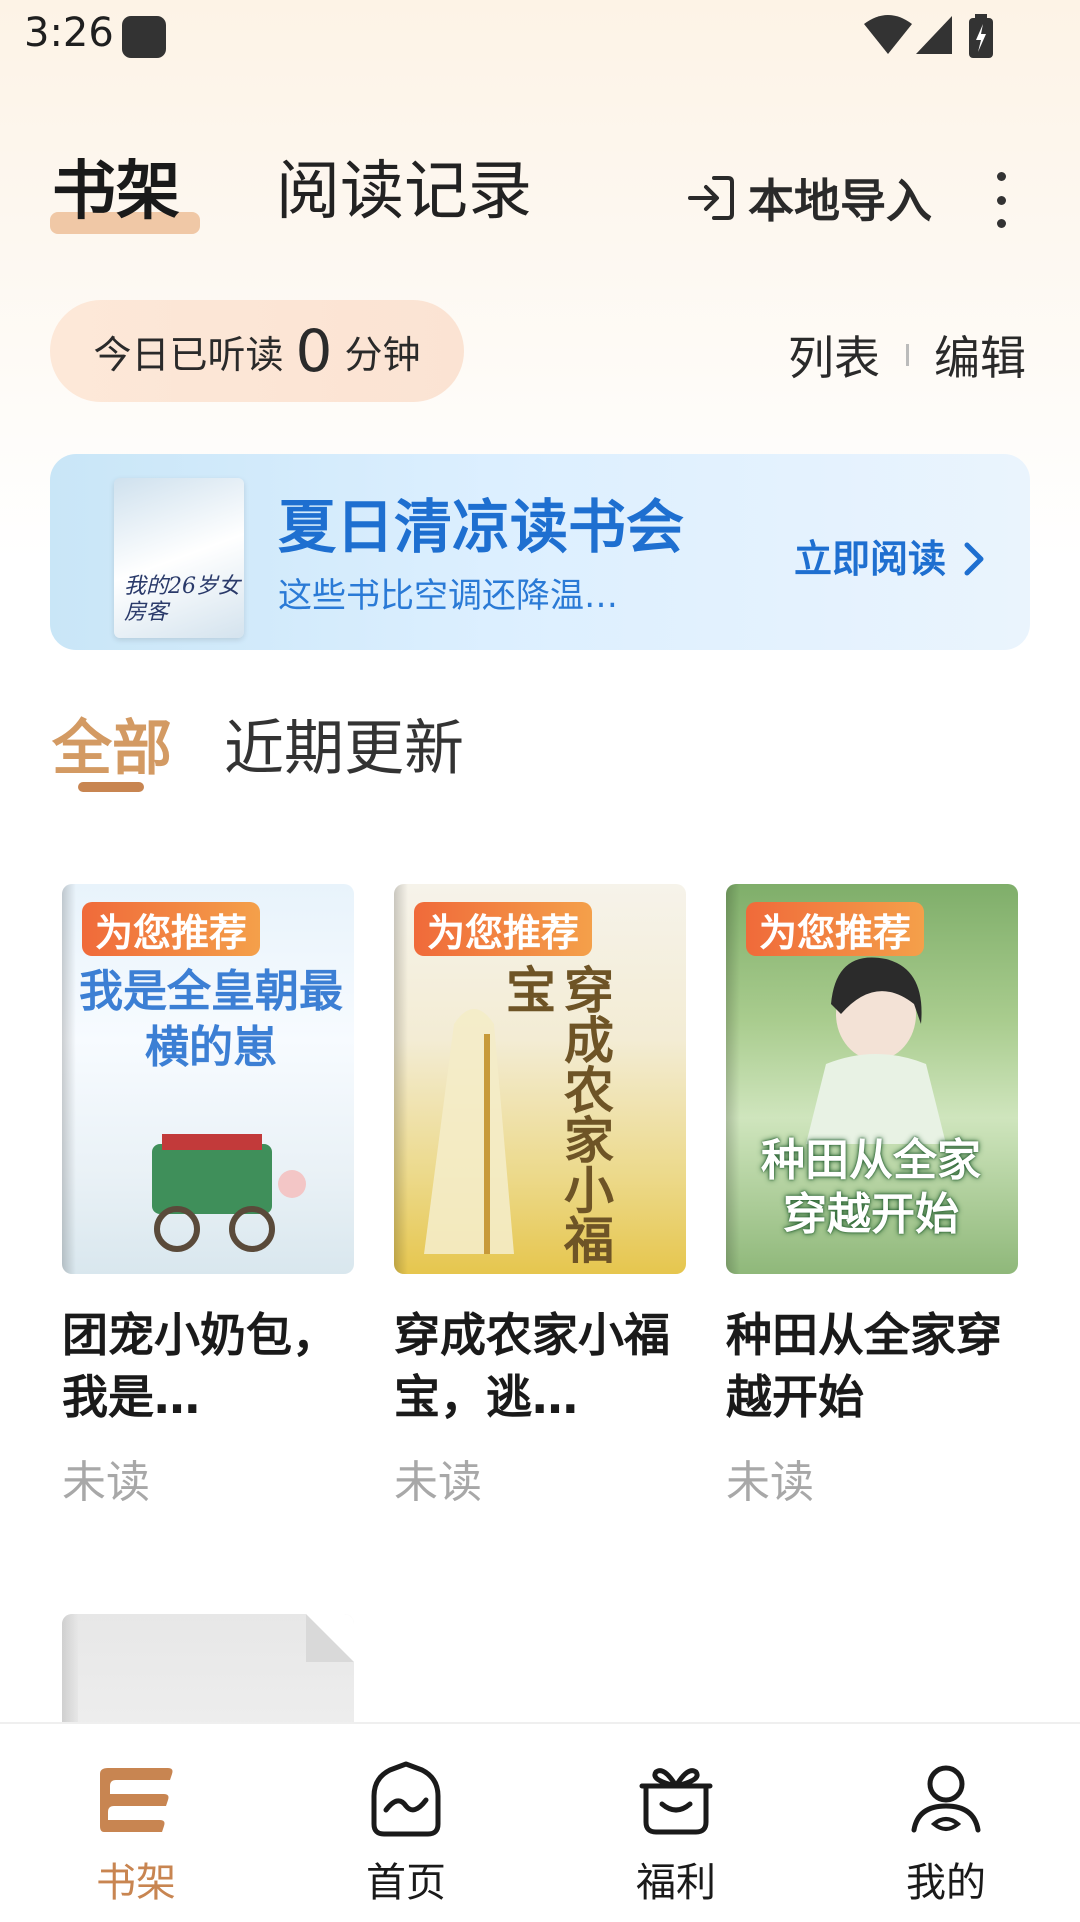 This screenshot has height=1922, width=1080. I want to click on book-cover: 我是全皇朝最横的崽 为您推荐, so click(208, 1079).